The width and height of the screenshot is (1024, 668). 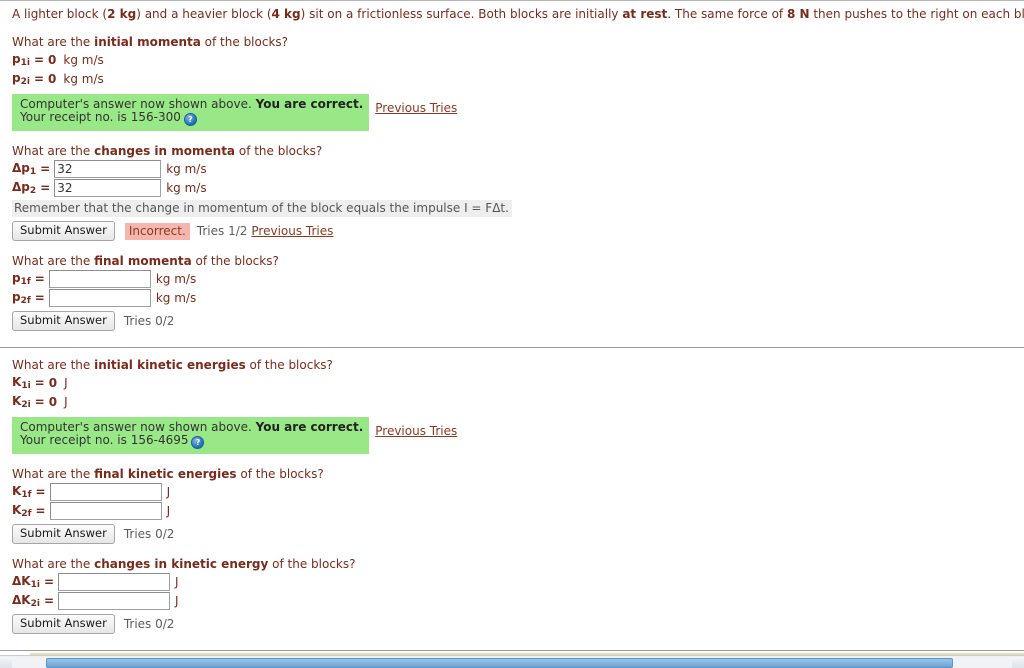 I want to click on variable-label: Δp2, so click(x=24, y=188).